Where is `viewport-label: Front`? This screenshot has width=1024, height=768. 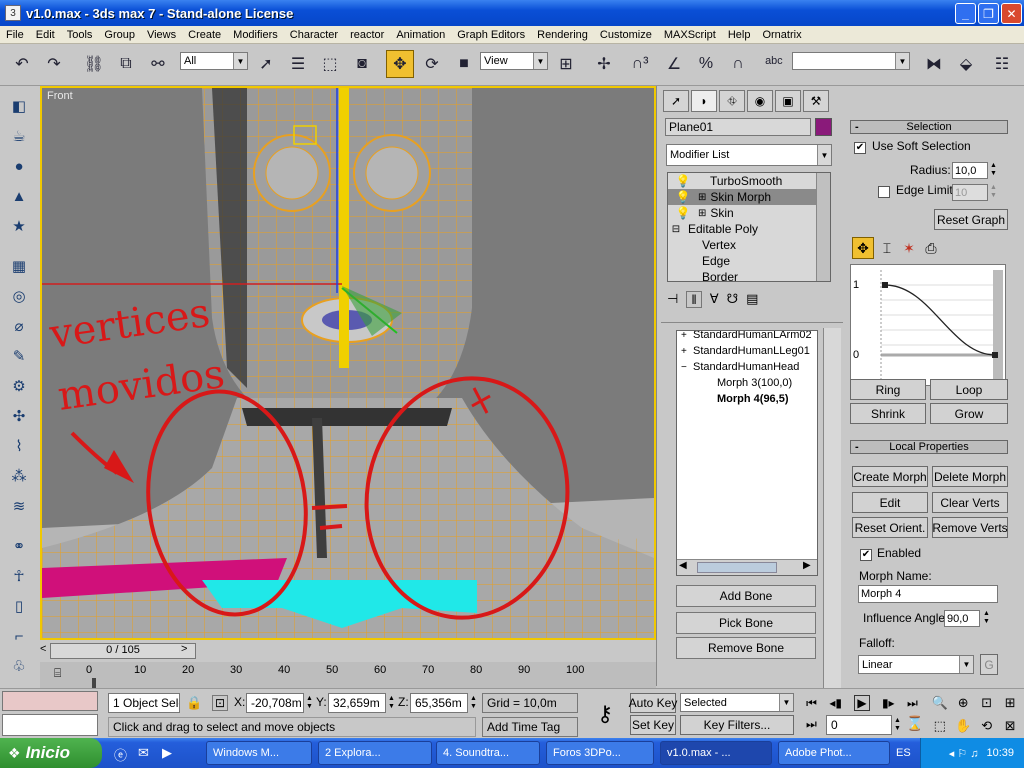 viewport-label: Front is located at coordinates (60, 96).